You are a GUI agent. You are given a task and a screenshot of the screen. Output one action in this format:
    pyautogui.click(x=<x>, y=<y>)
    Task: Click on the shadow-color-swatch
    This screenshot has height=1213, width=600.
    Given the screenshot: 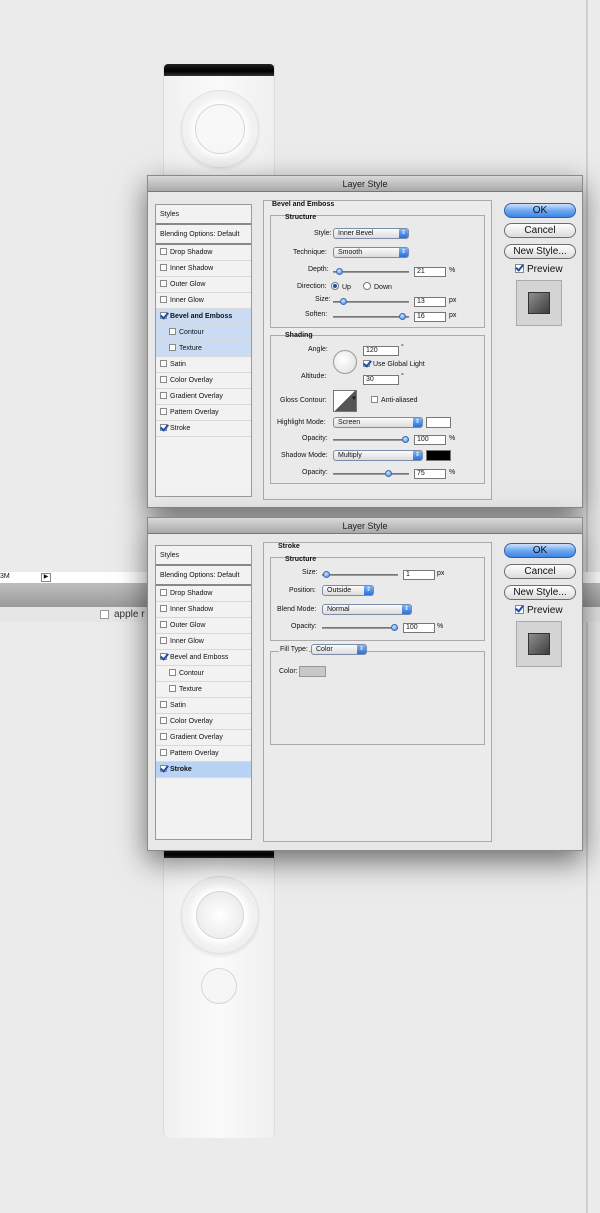 What is the action you would take?
    pyautogui.click(x=438, y=455)
    